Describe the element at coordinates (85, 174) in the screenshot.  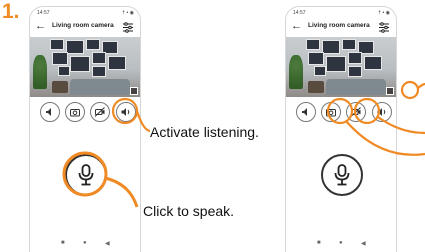
I see `mic-highlight-circle` at that location.